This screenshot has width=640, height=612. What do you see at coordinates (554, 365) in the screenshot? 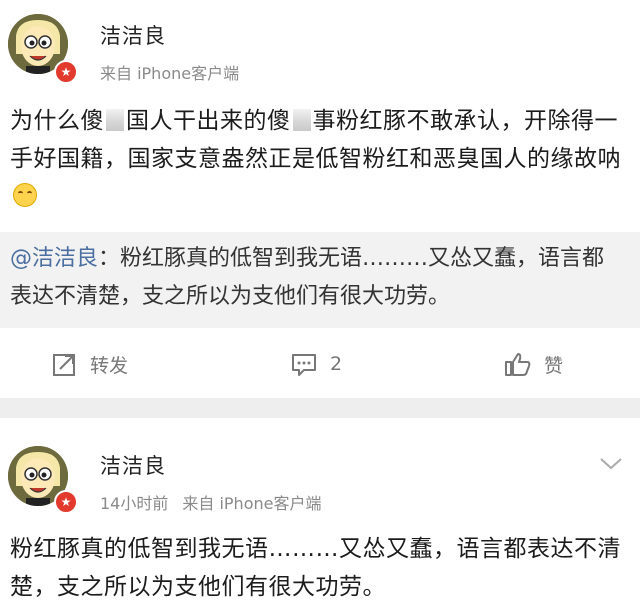
I see `like-label: 赞` at bounding box center [554, 365].